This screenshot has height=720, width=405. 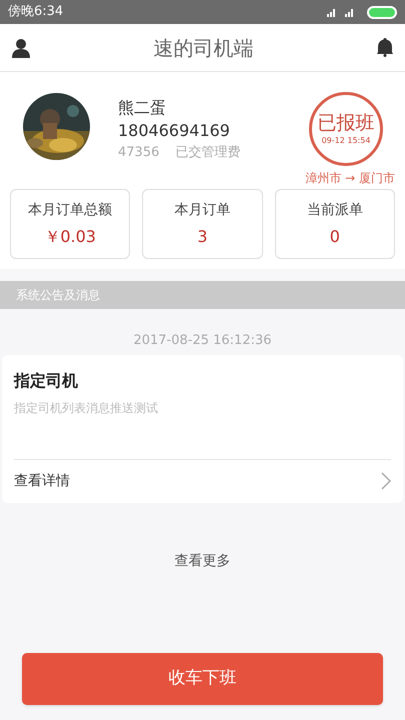 I want to click on message-title: 指定司机, so click(x=46, y=381).